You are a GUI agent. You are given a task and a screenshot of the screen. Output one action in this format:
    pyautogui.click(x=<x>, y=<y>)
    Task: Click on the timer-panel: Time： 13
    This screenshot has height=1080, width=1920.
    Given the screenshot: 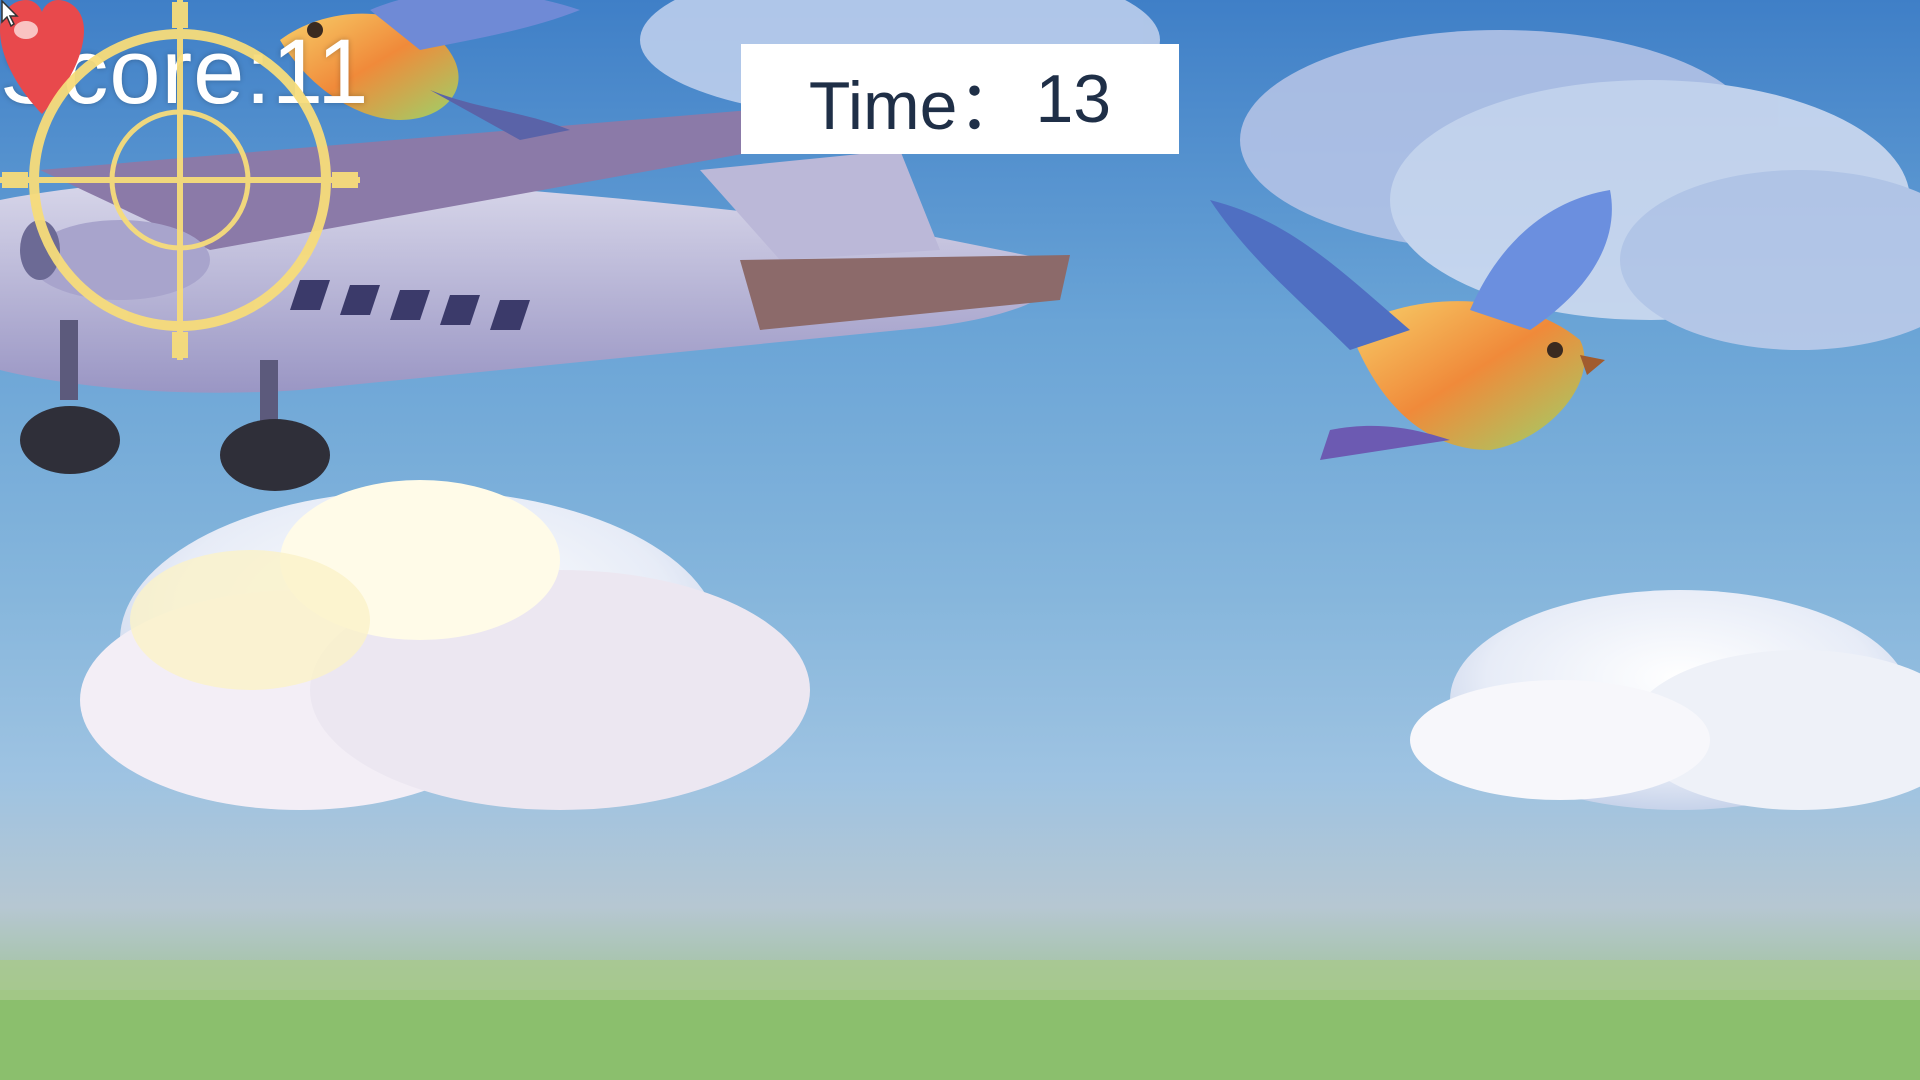 What is the action you would take?
    pyautogui.click(x=960, y=99)
    